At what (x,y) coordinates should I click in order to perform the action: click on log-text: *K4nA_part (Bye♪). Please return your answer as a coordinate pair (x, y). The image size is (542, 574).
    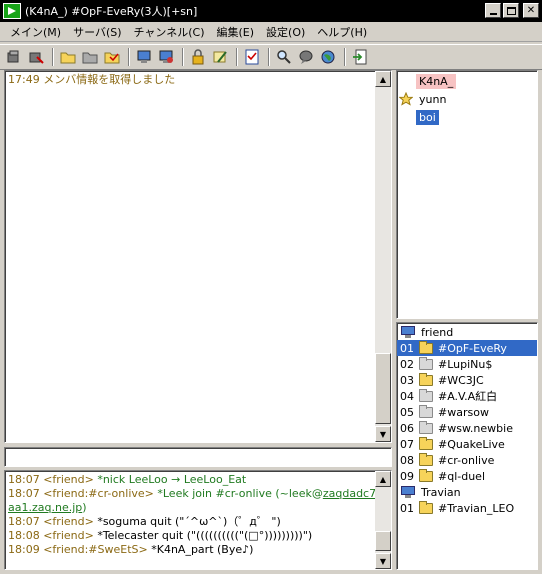
    Looking at the image, I should click on (202, 549).